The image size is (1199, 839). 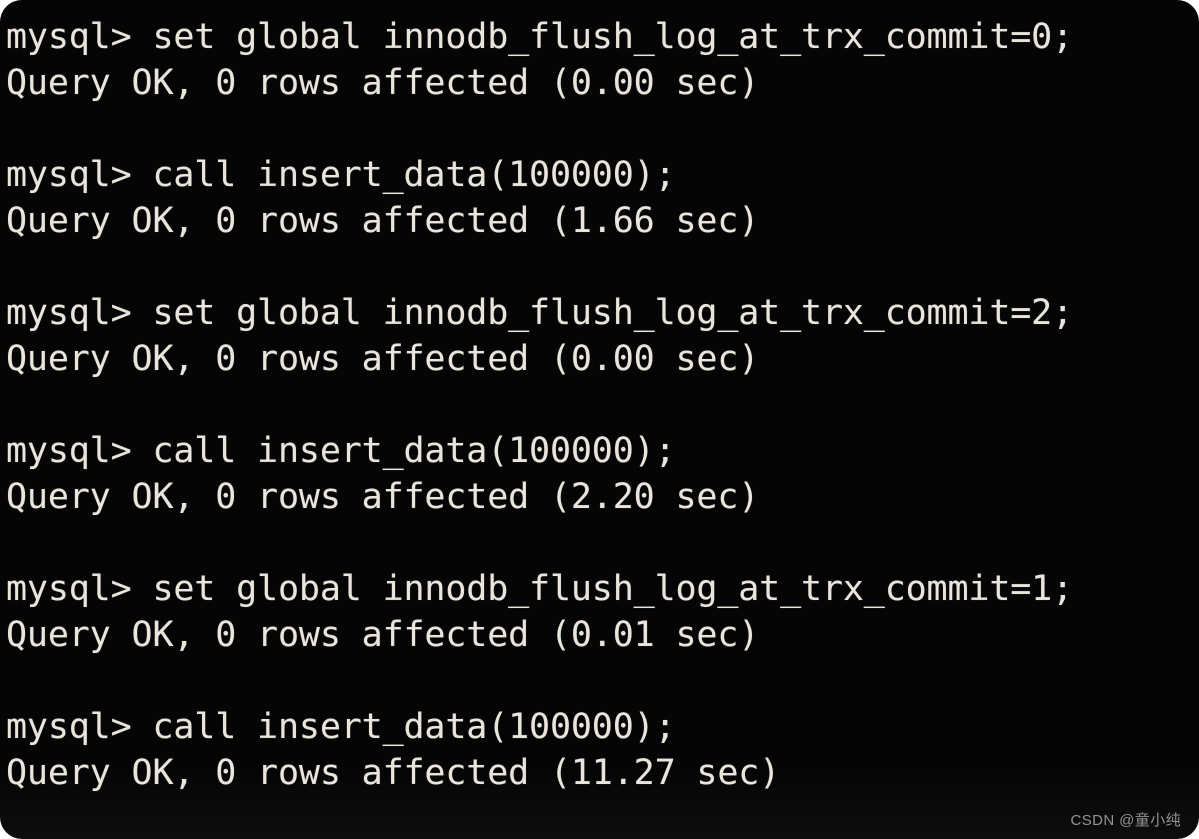 I want to click on terminal-result-line: Query OK, 0 rows affected (1.66 sec), so click(x=383, y=221).